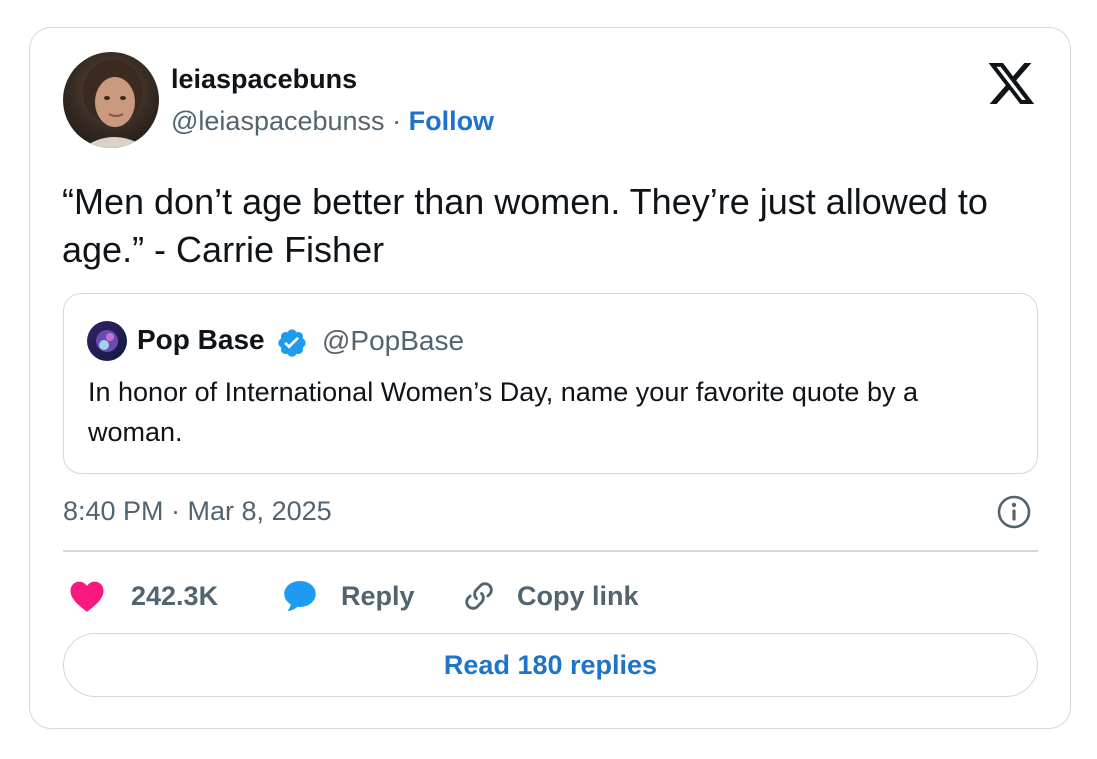 This screenshot has height=759, width=1097. Describe the element at coordinates (107, 341) in the screenshot. I see `quote-avatar` at that location.